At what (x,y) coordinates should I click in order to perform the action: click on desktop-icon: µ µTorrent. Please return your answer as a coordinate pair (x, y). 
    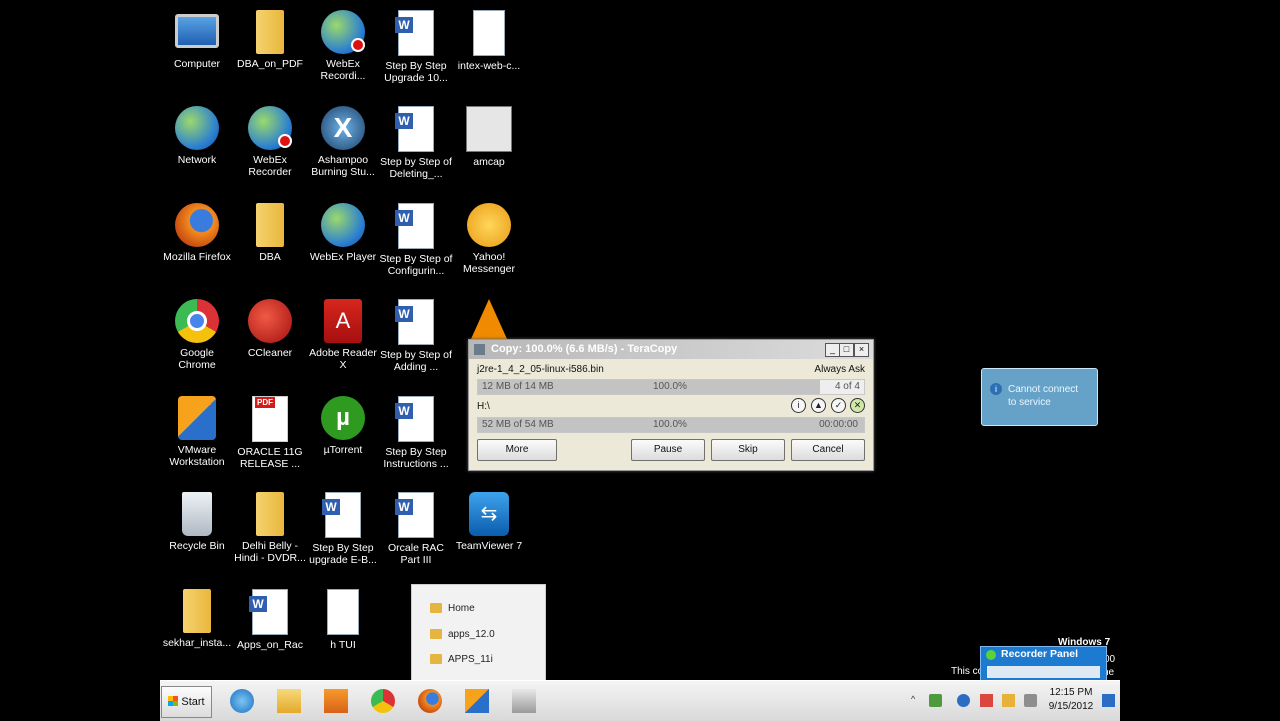
    Looking at the image, I should click on (343, 423).